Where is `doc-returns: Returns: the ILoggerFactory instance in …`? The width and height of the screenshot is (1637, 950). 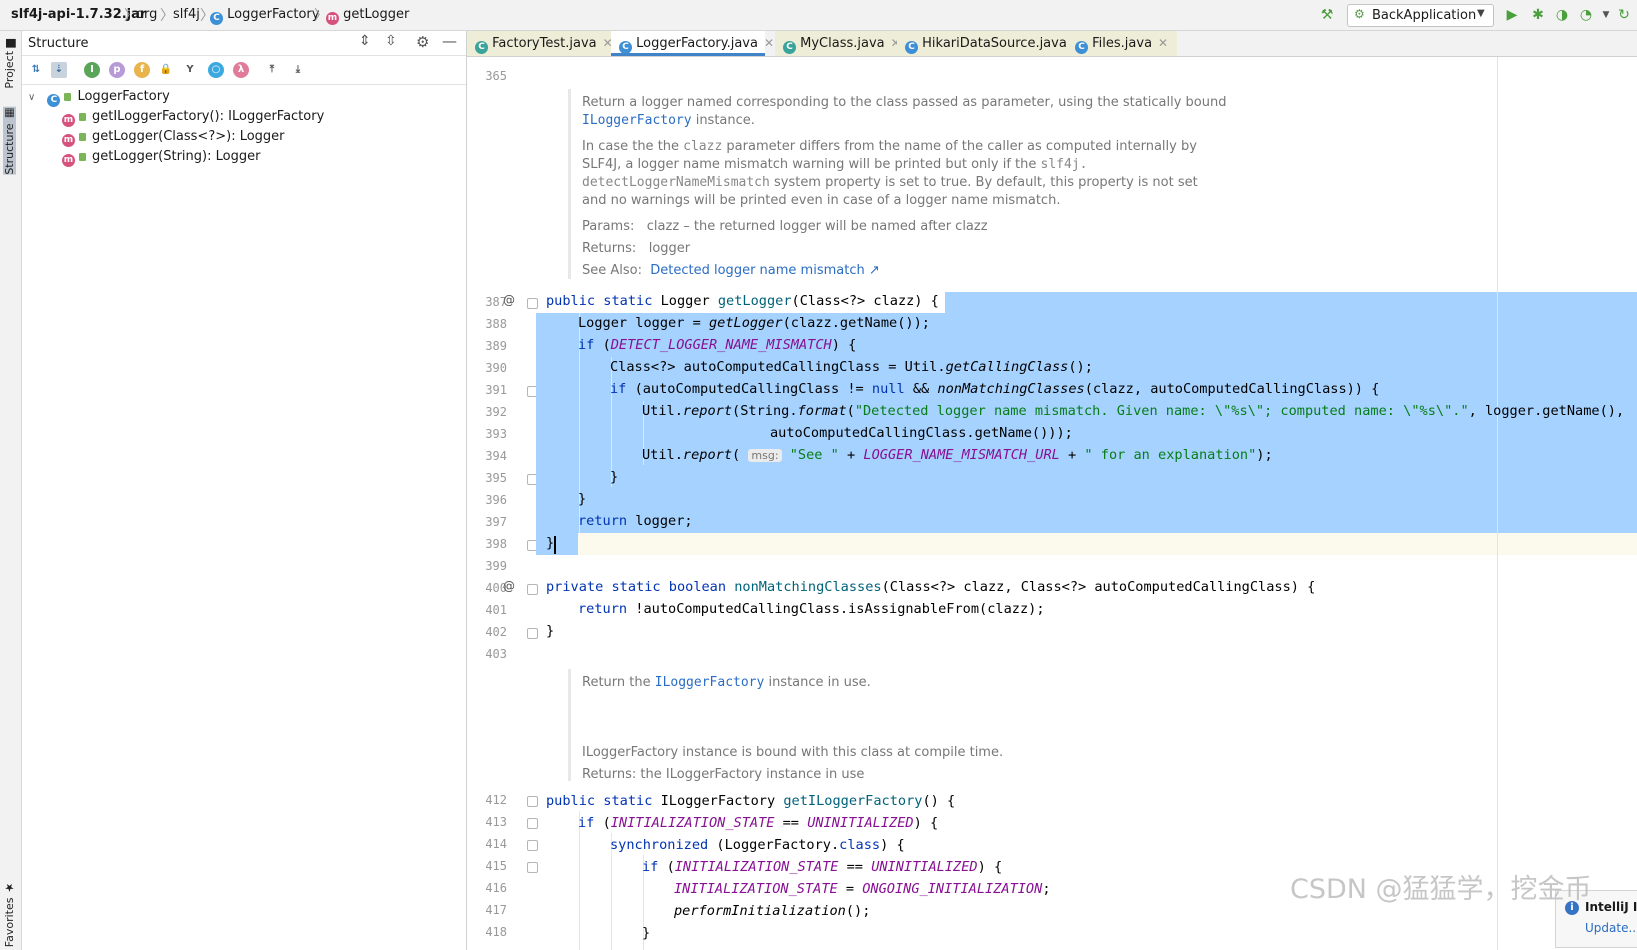
doc-returns: Returns: the ILoggerFactory instance in … is located at coordinates (723, 774).